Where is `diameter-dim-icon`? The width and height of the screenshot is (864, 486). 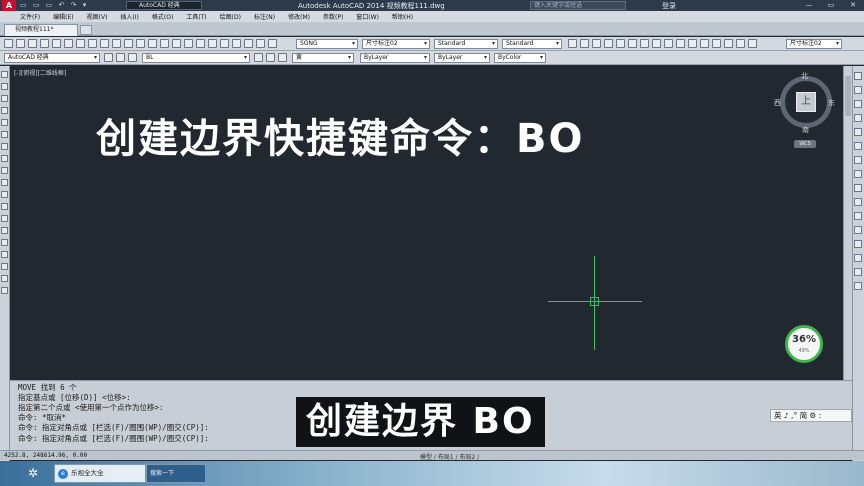
diameter-dim-icon is located at coordinates (644, 43).